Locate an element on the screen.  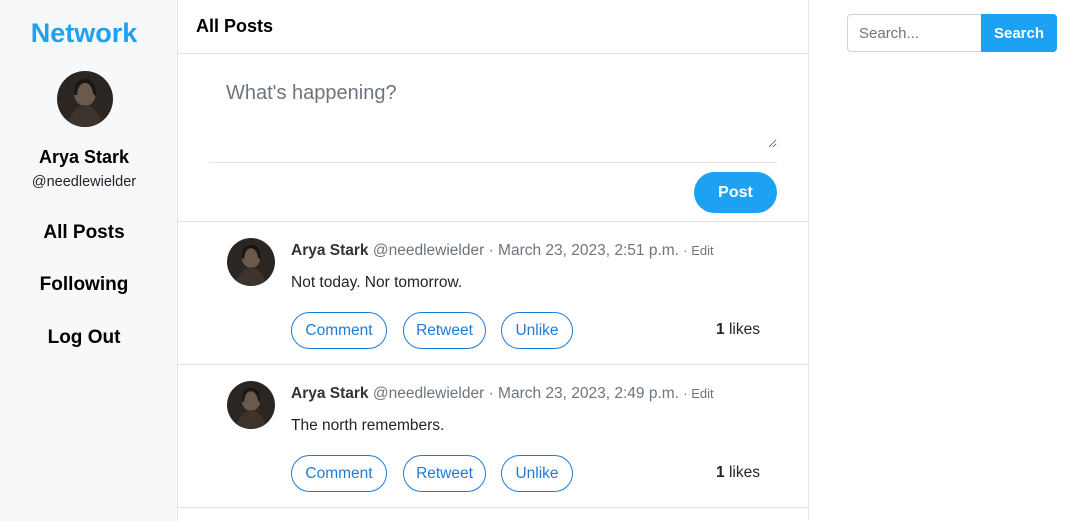
post-button: Post is located at coordinates (735, 192).